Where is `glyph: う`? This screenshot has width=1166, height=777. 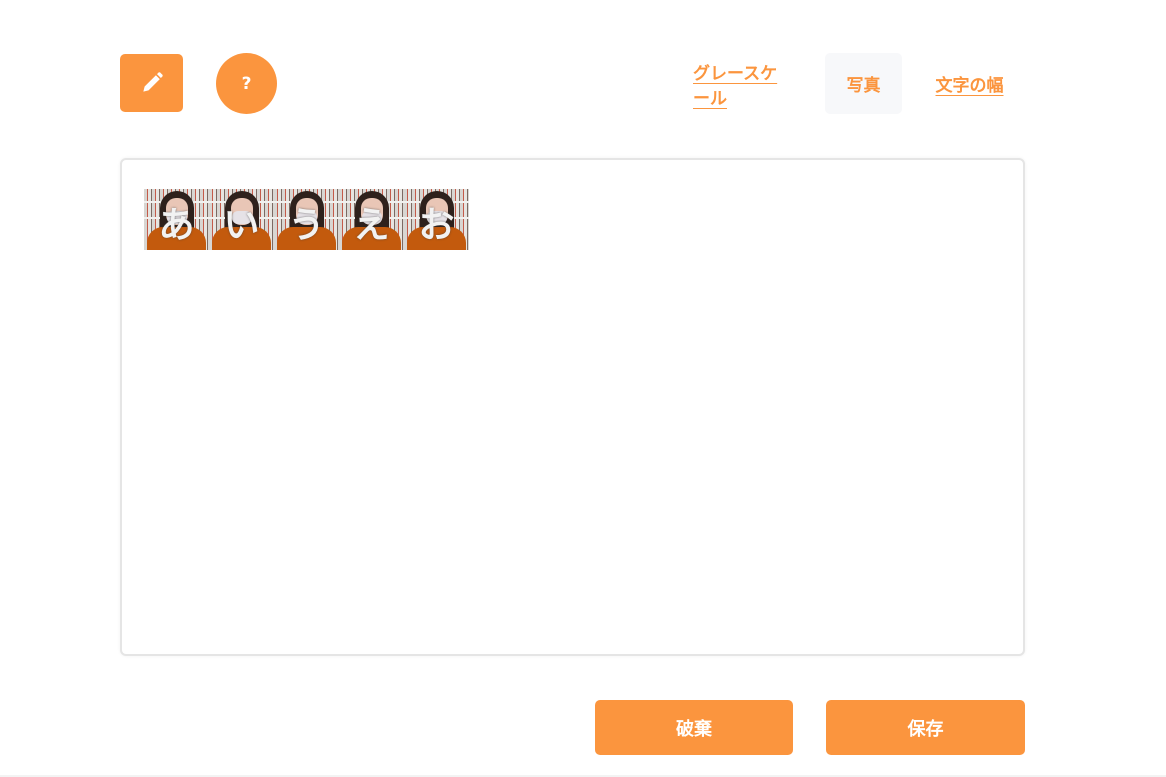
glyph: う is located at coordinates (306, 225).